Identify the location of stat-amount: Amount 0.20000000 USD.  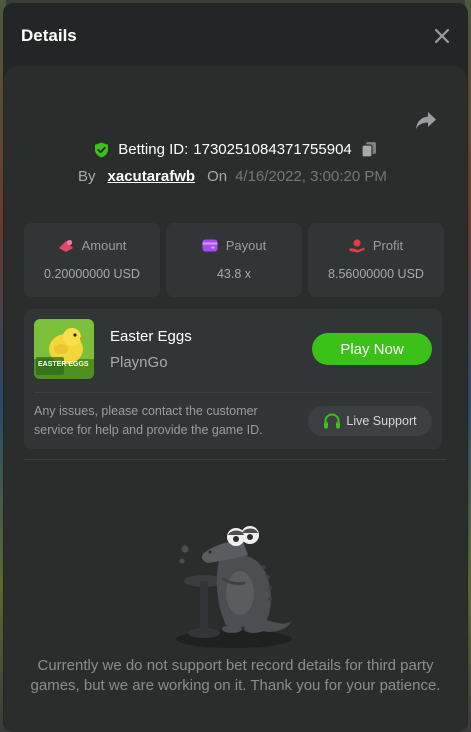
(92, 260).